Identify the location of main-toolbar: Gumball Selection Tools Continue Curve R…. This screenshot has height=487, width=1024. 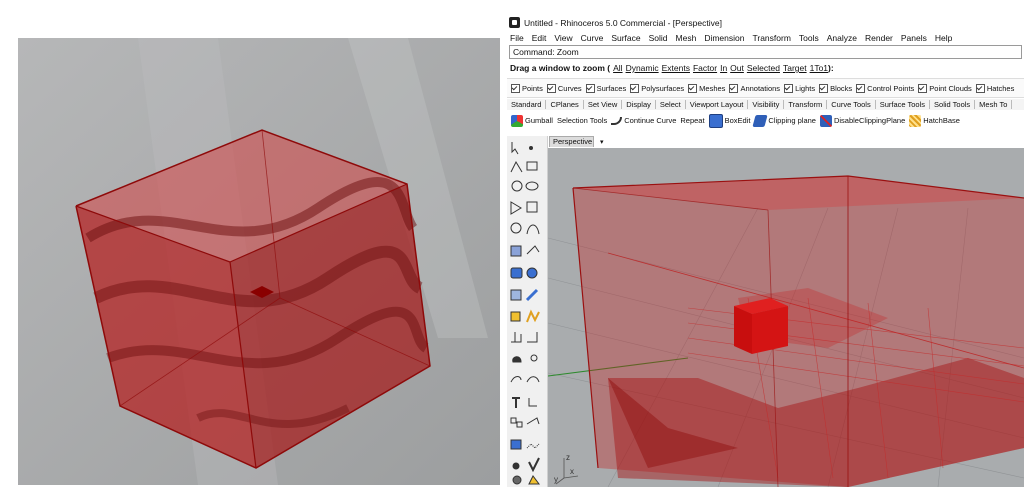
(765, 120).